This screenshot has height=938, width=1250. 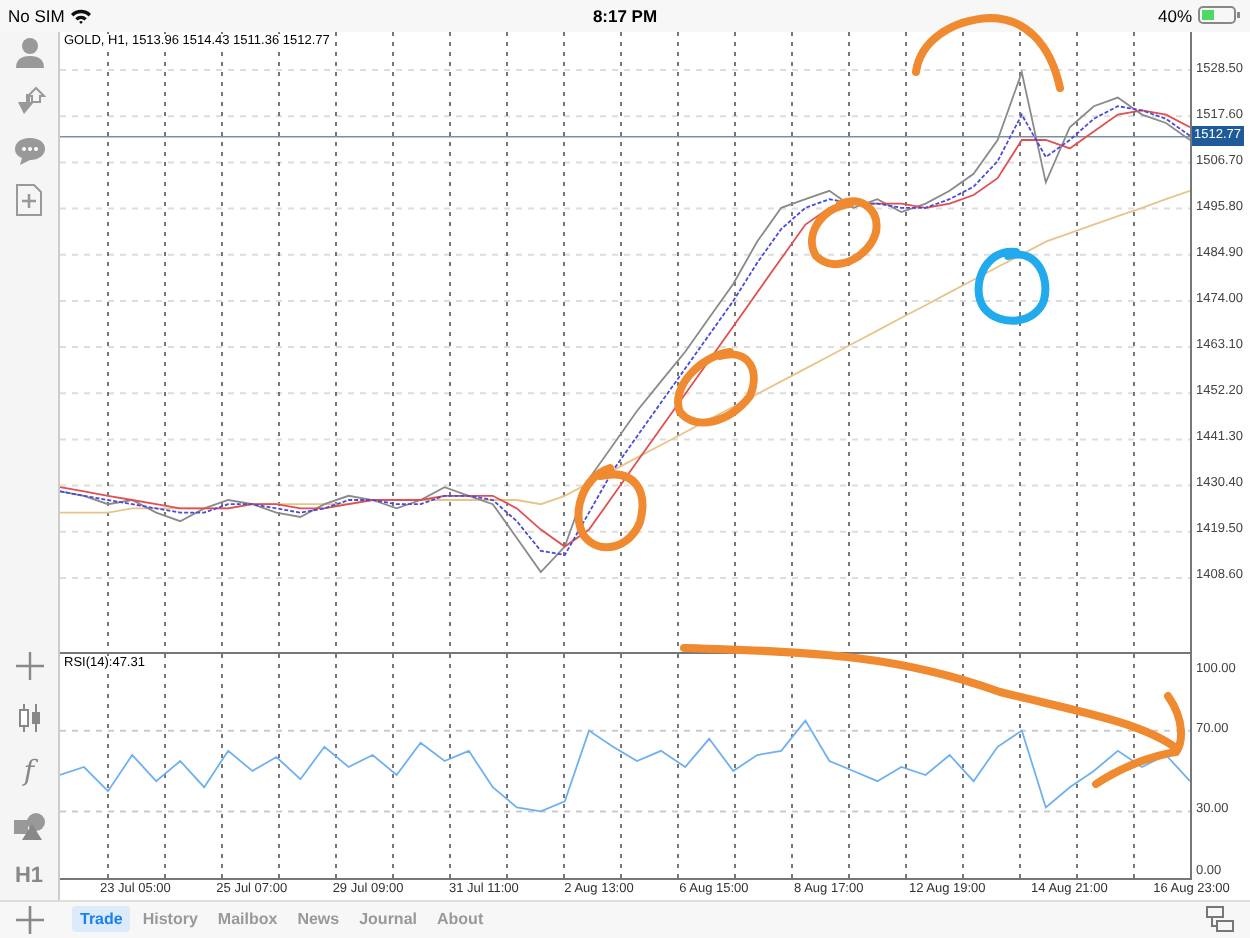 What do you see at coordinates (1220, 919) in the screenshot?
I see `layout-icon` at bounding box center [1220, 919].